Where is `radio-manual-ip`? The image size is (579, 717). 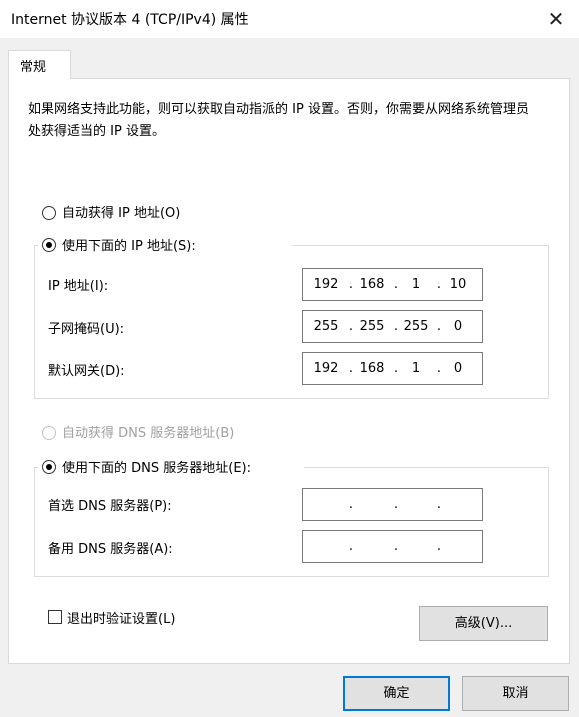 radio-manual-ip is located at coordinates (49, 245).